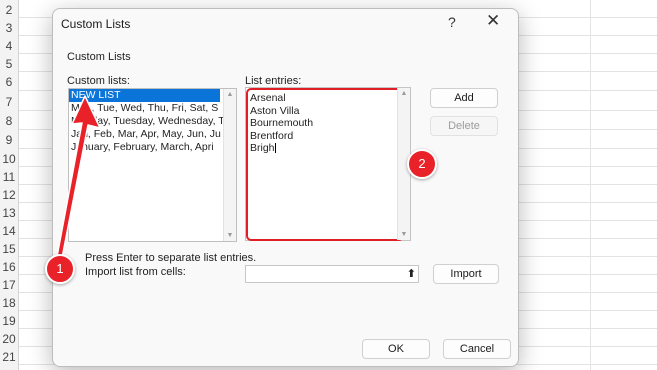 The width and height of the screenshot is (657, 370). What do you see at coordinates (60, 269) in the screenshot?
I see `callout-badge-1: 1` at bounding box center [60, 269].